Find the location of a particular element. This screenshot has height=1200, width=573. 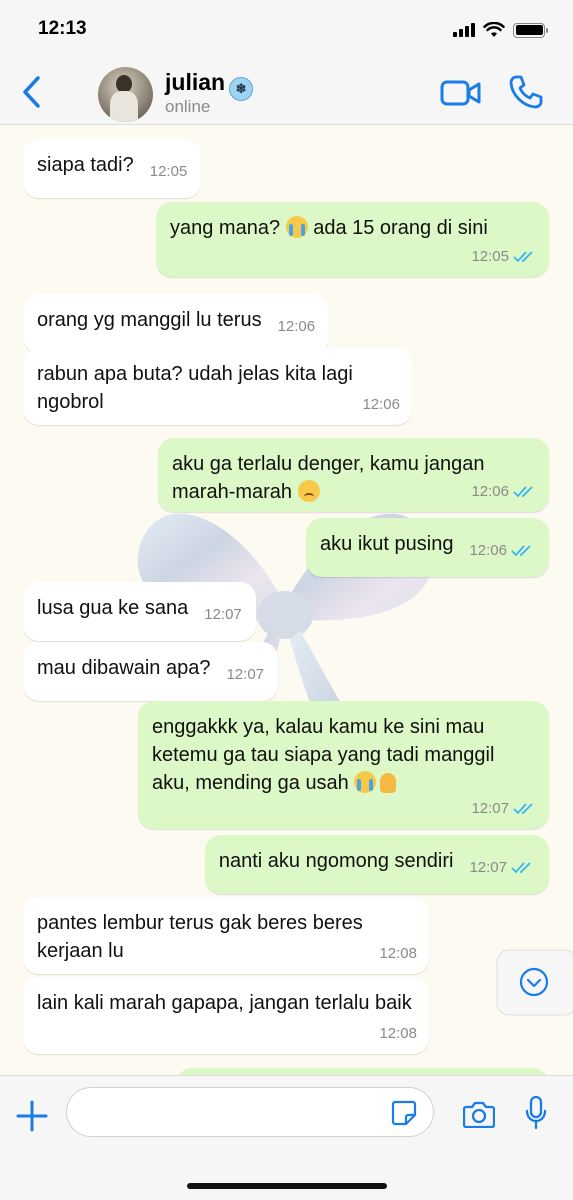

message-bubble-incoming: mau dibawain apa? 12:07 is located at coordinates (151, 671).